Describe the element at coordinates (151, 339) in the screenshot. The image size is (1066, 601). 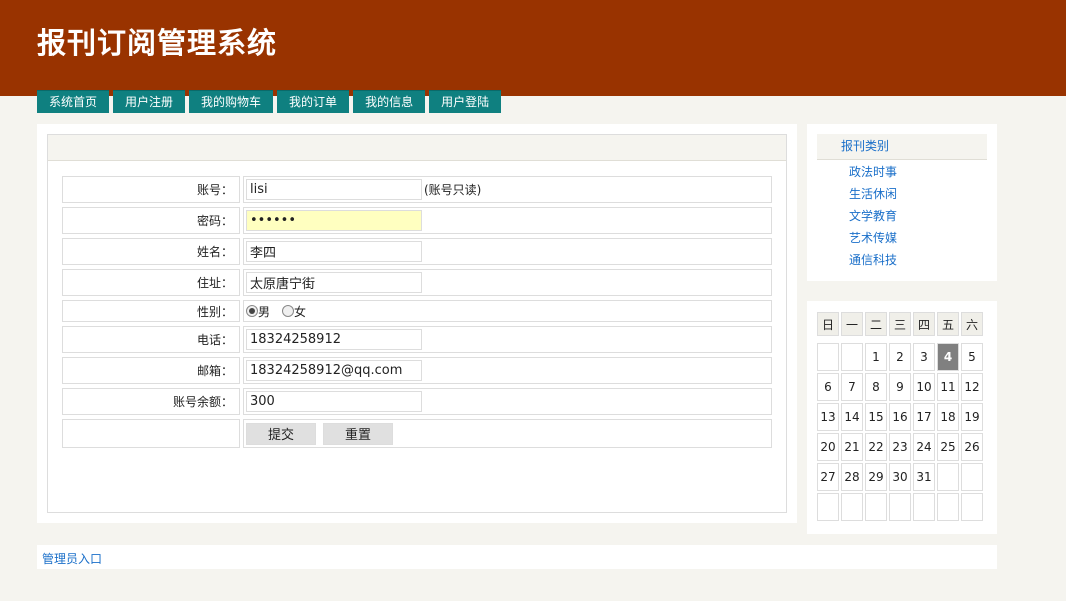
I see `phone-label: 电话：` at that location.